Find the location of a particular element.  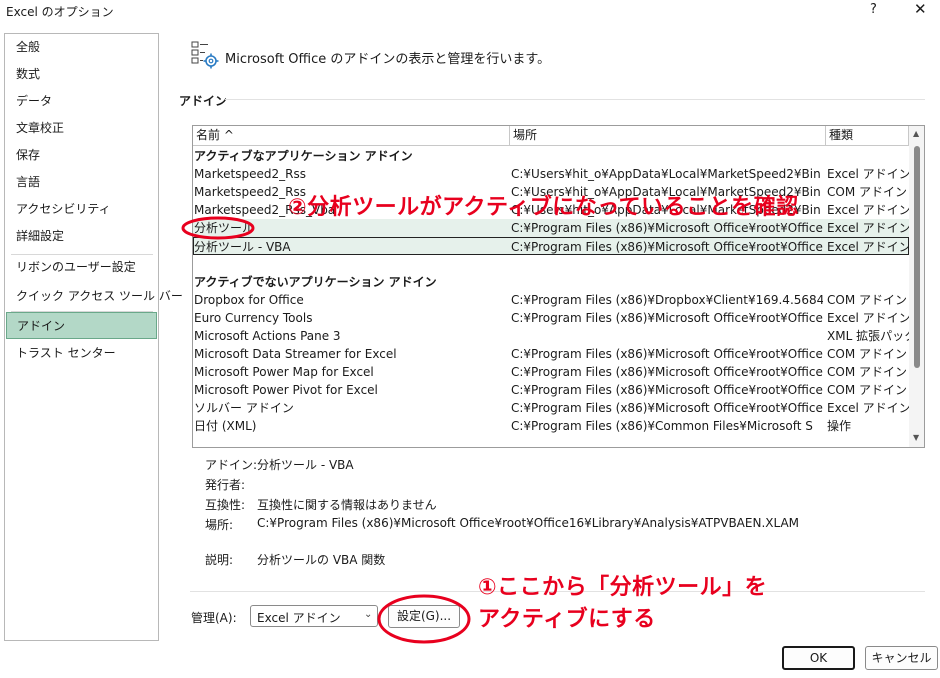

sidebar-item-quick-access-toolbar: クイック アクセス ツール バー is located at coordinates (94, 296).